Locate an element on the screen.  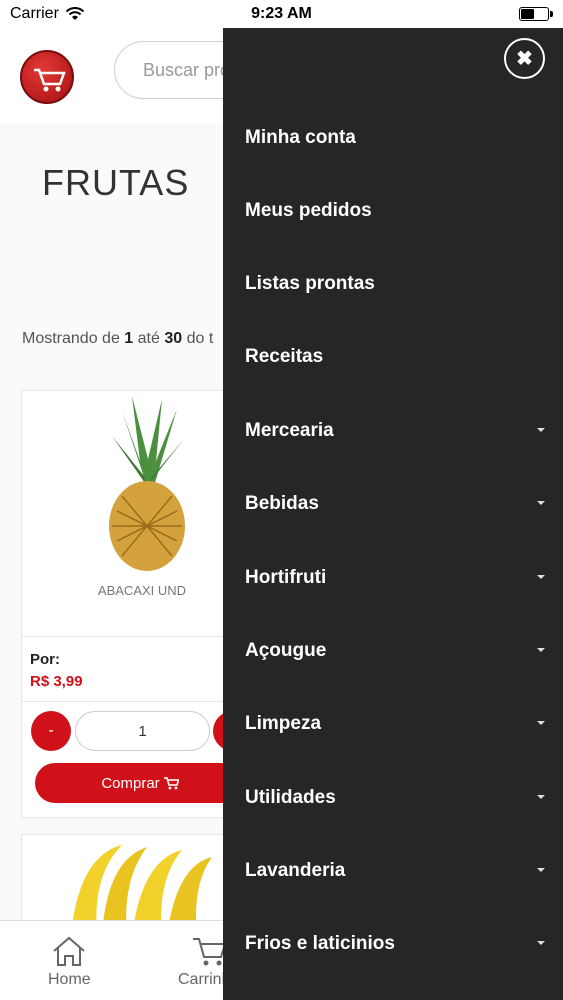
menu-item-dairy: Frios e laticinios is located at coordinates (393, 943).